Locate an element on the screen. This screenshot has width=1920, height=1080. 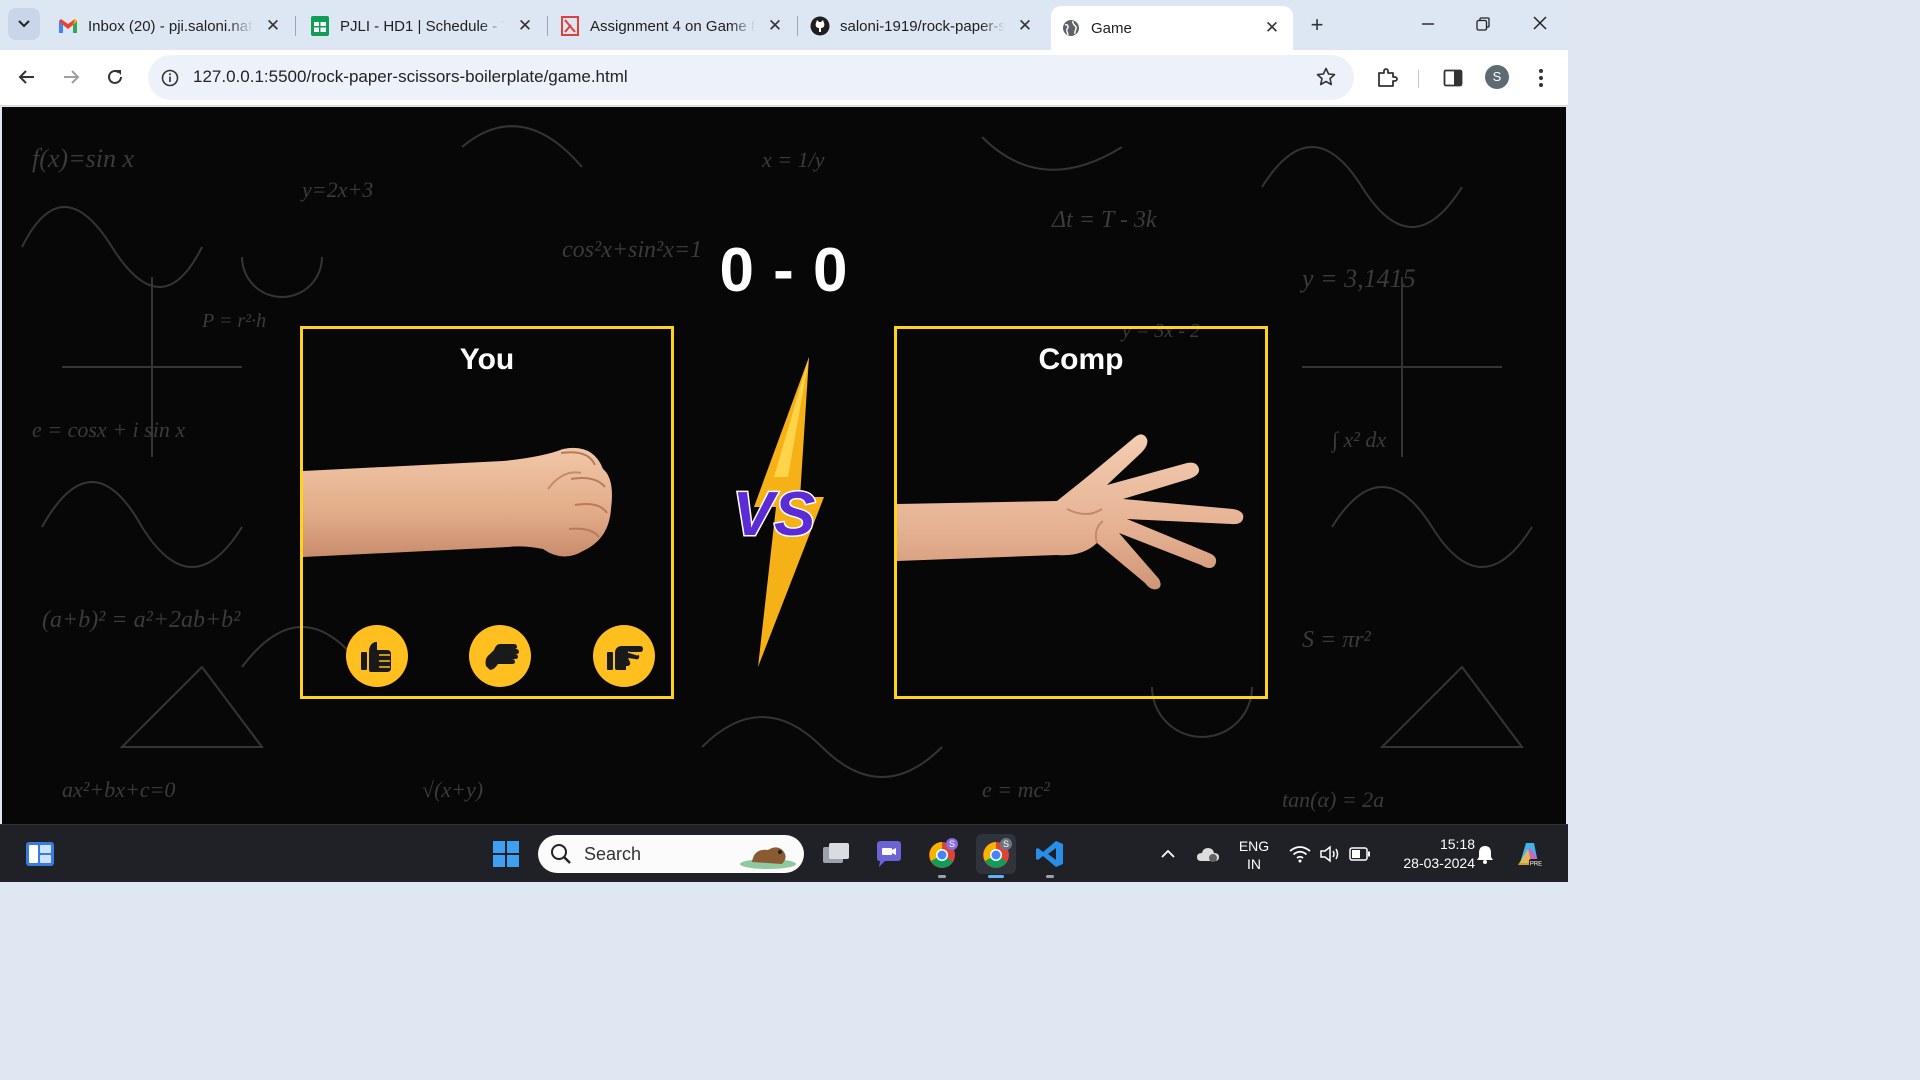
windows-taskbar: Search S S ENG IN 15:18 28-03-2024 PRE is located at coordinates (784, 853).